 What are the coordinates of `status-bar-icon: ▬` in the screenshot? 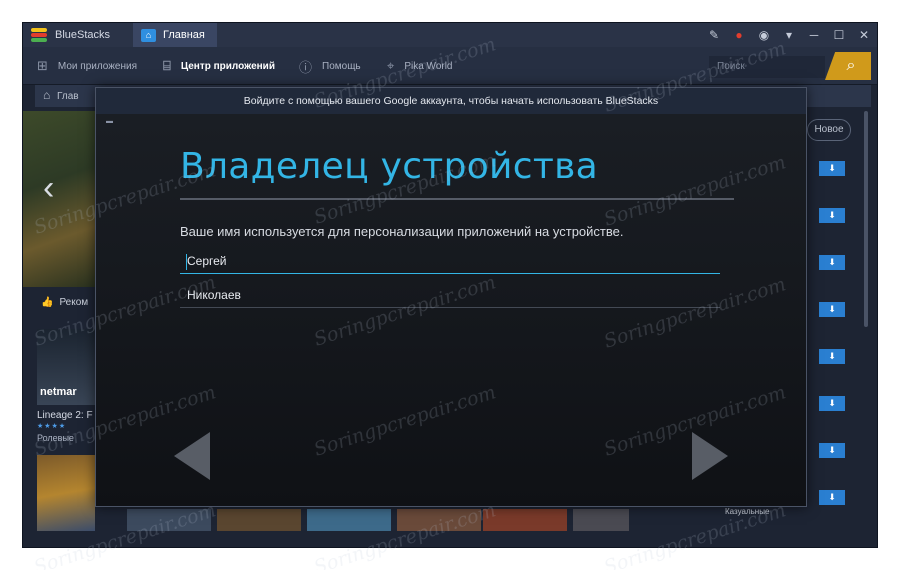 It's located at (109, 121).